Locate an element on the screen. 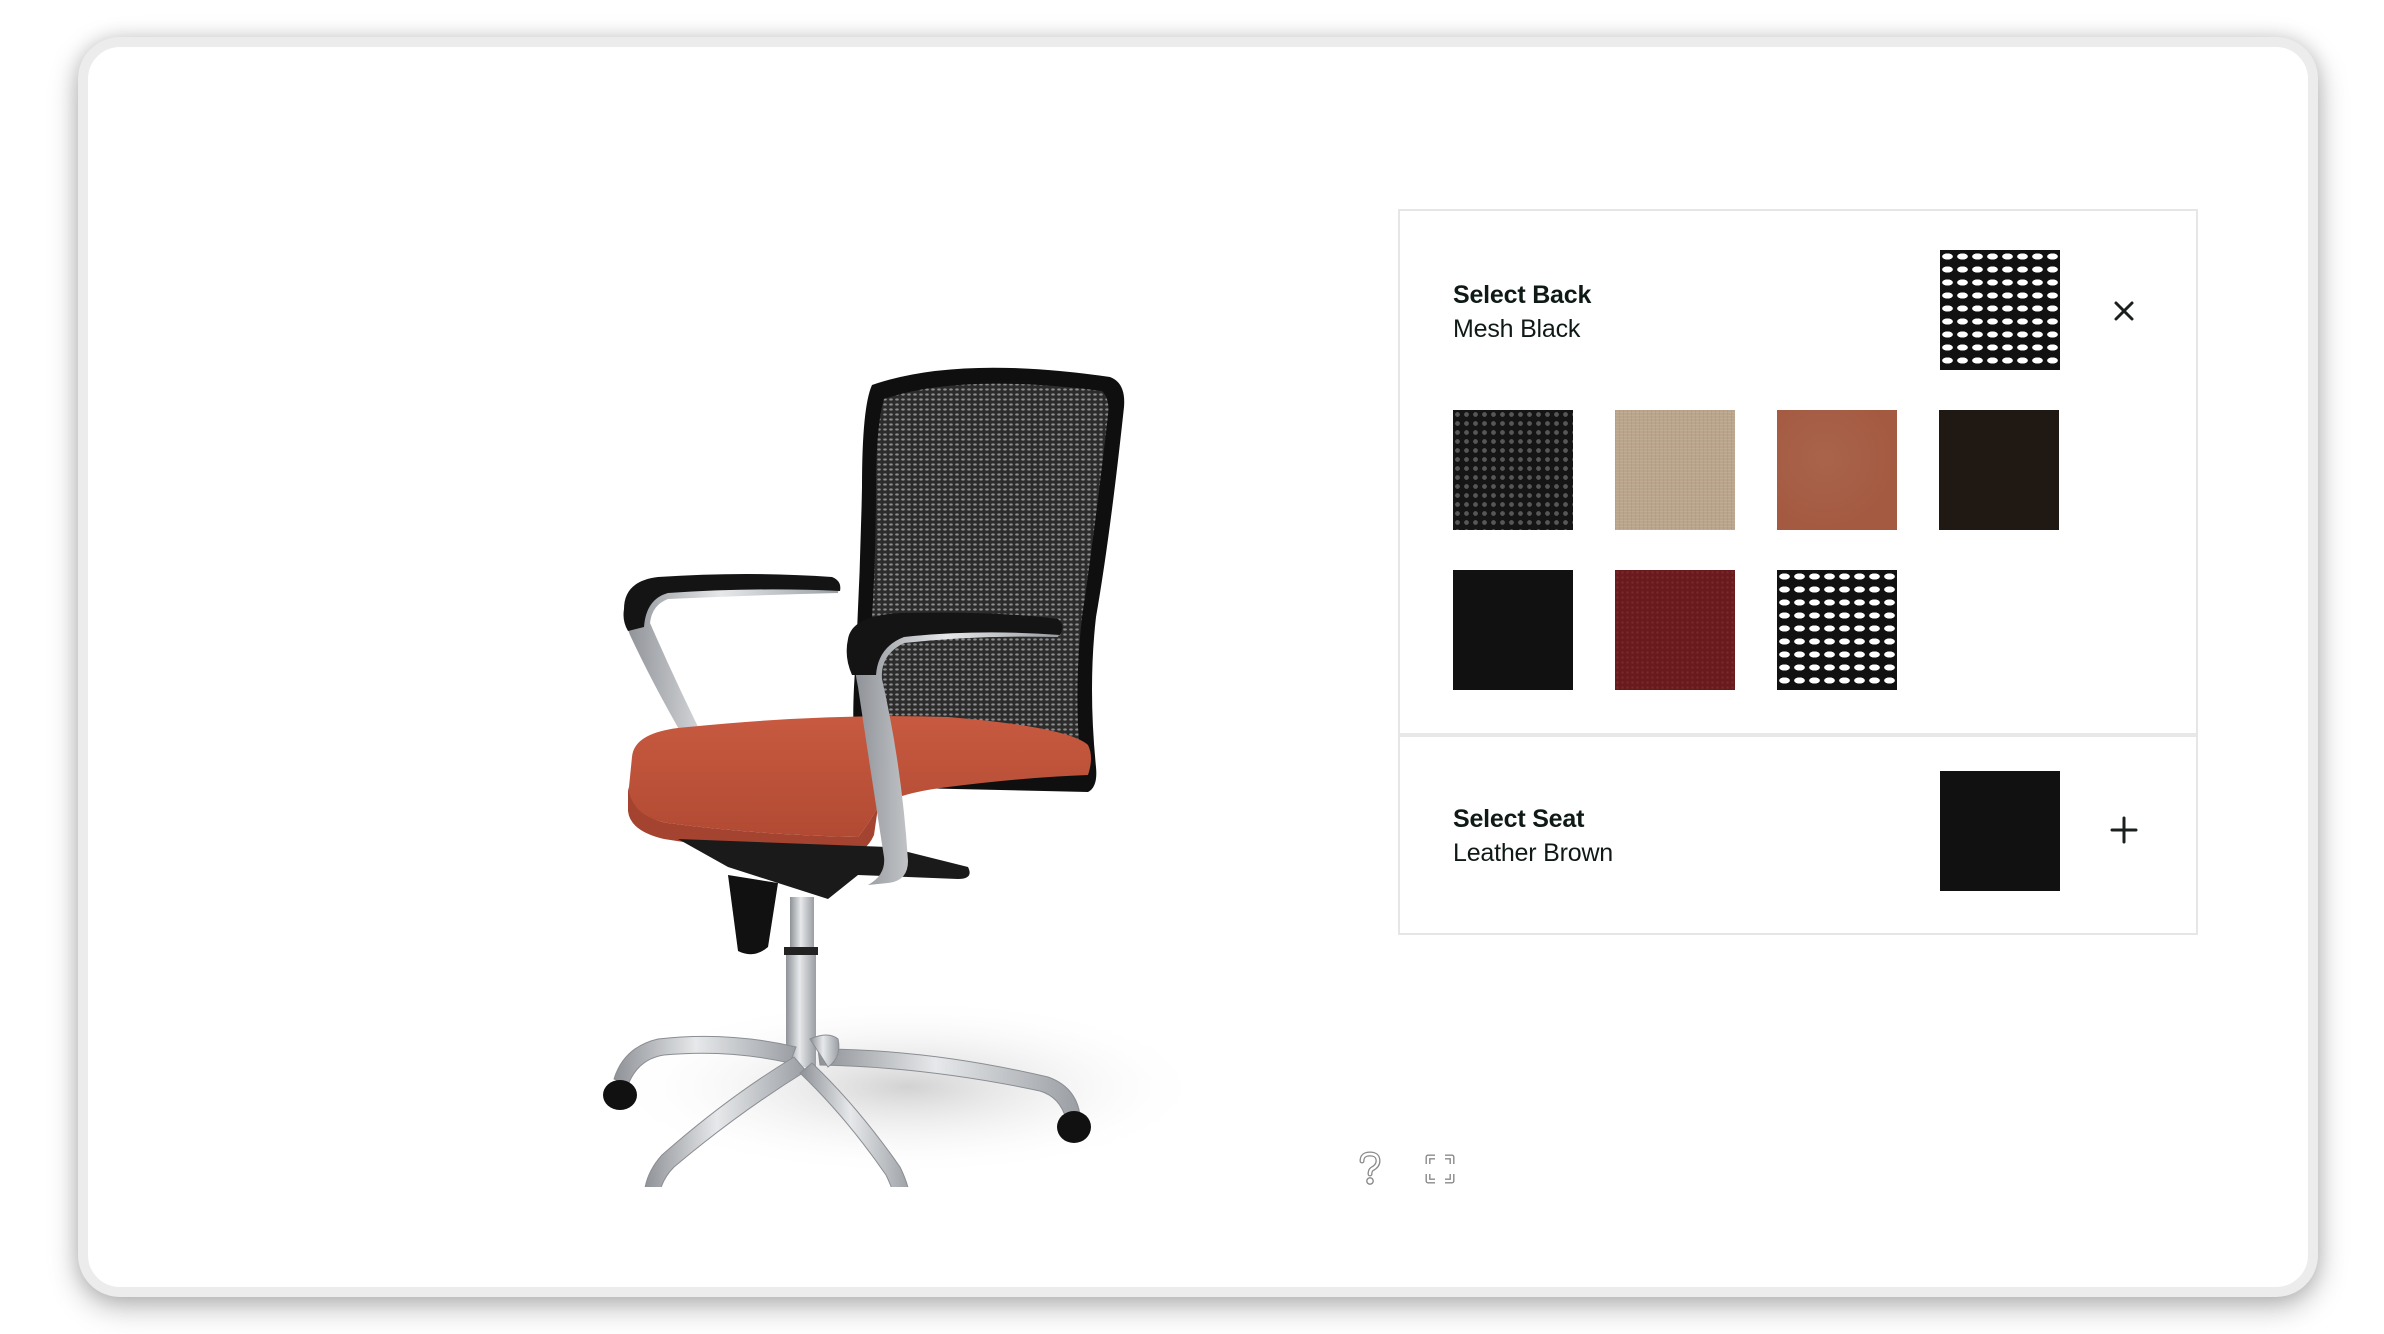  back-option-section: Select Back Mesh Black is located at coordinates (1798, 472).